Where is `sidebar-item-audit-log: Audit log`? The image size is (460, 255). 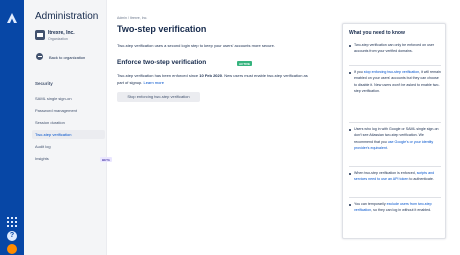 sidebar-item-audit-log: Audit log is located at coordinates (70, 146).